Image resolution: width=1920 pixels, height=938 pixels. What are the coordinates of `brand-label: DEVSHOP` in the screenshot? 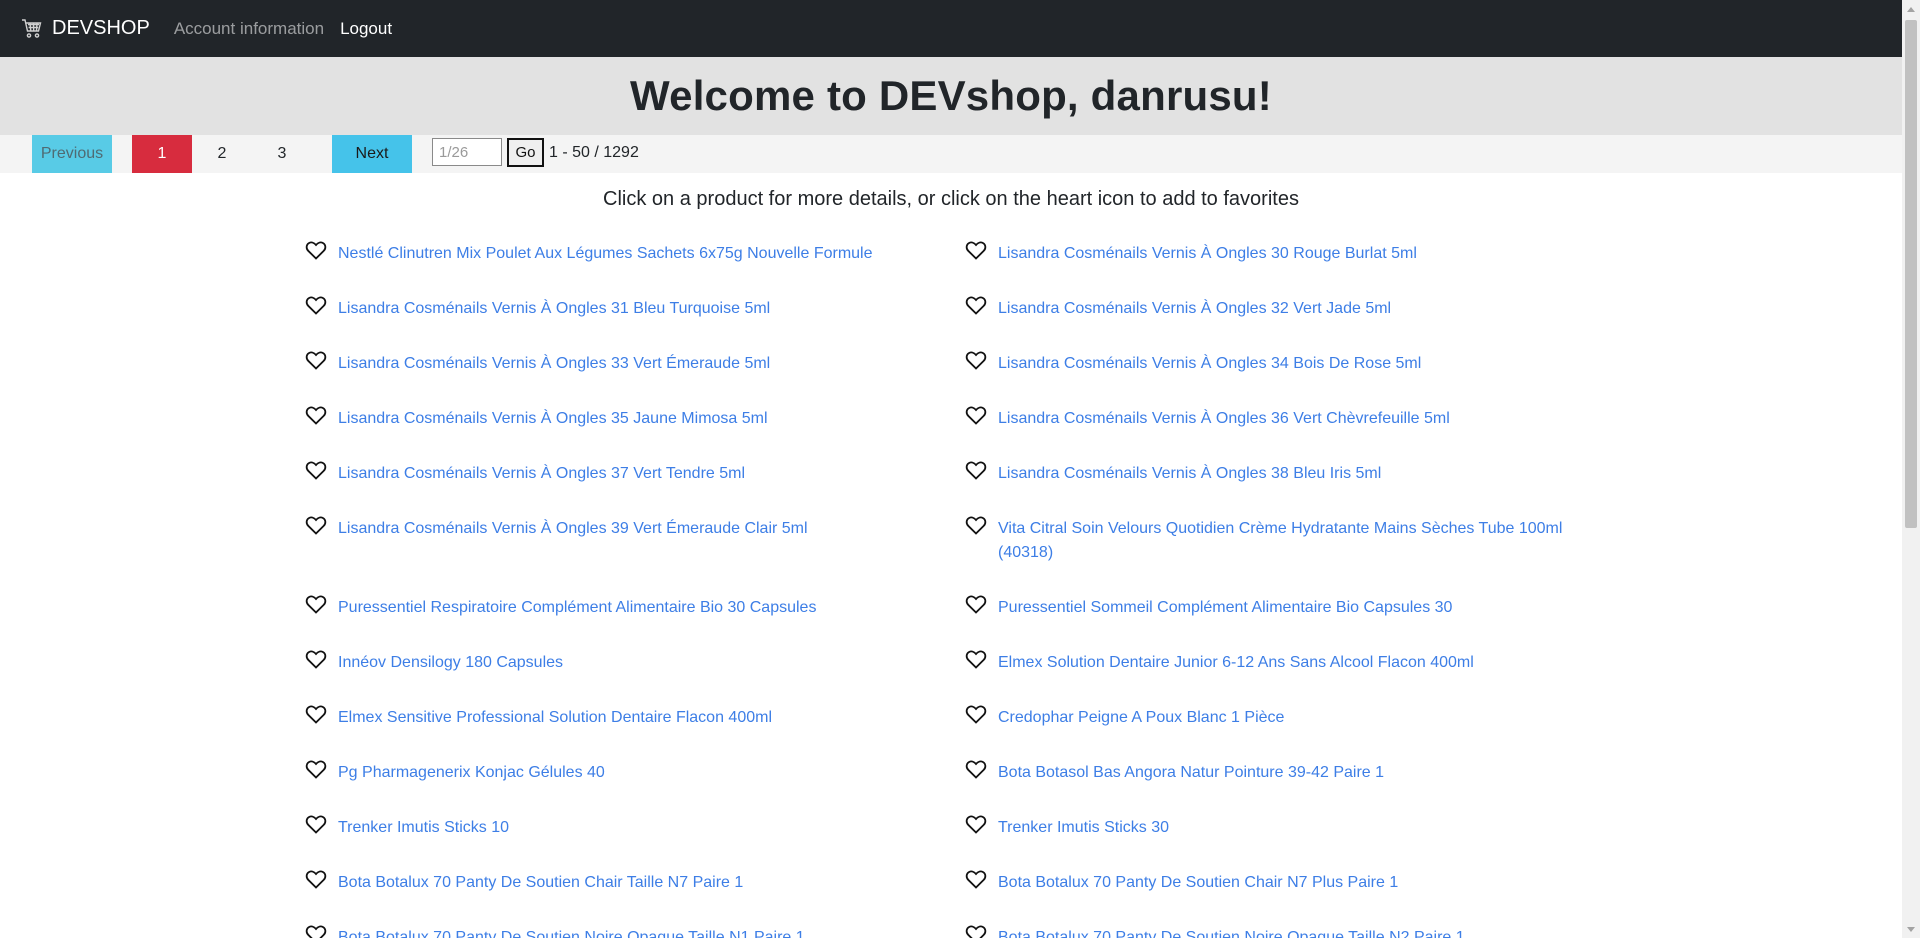 It's located at (101, 28).